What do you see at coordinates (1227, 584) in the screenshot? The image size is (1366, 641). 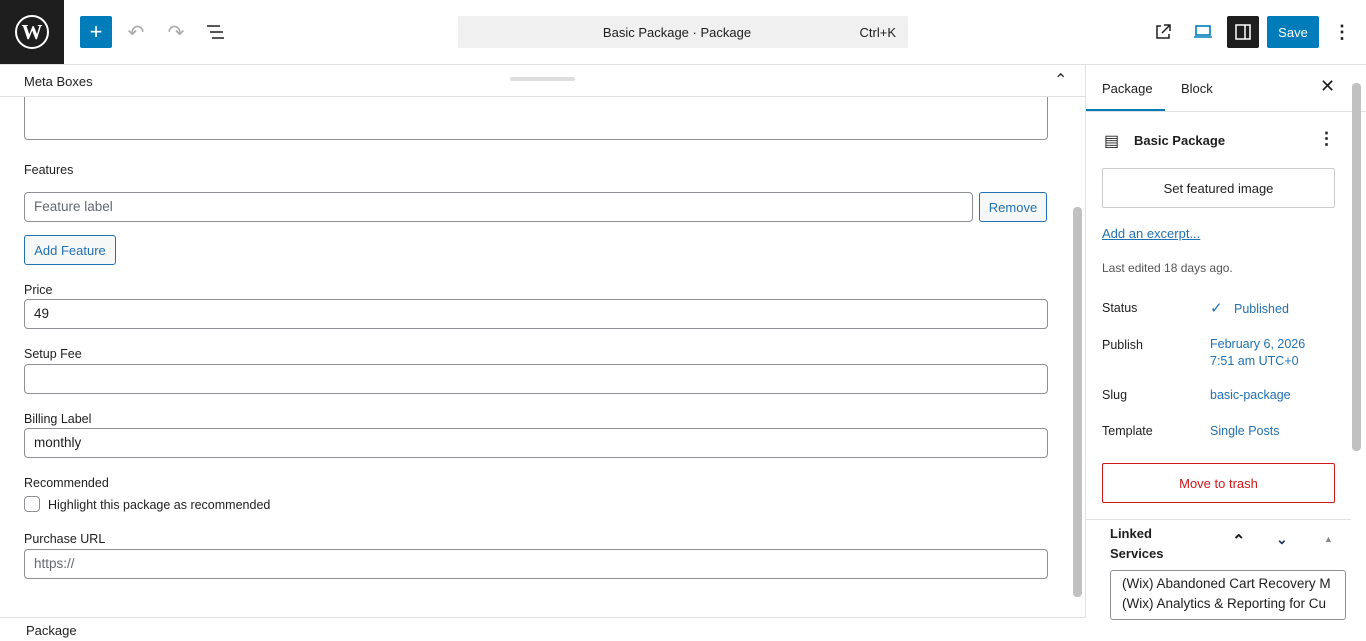 I see `list-item: (Wix) Abandoned Cart Recovery M` at bounding box center [1227, 584].